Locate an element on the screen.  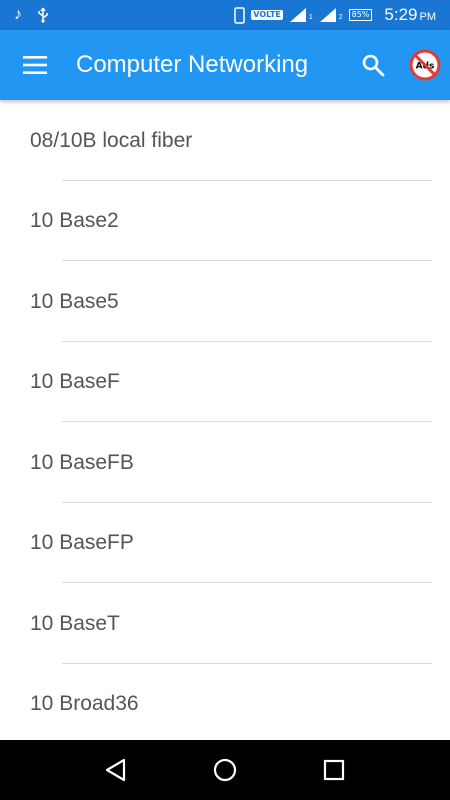
recents-icon is located at coordinates (333, 770).